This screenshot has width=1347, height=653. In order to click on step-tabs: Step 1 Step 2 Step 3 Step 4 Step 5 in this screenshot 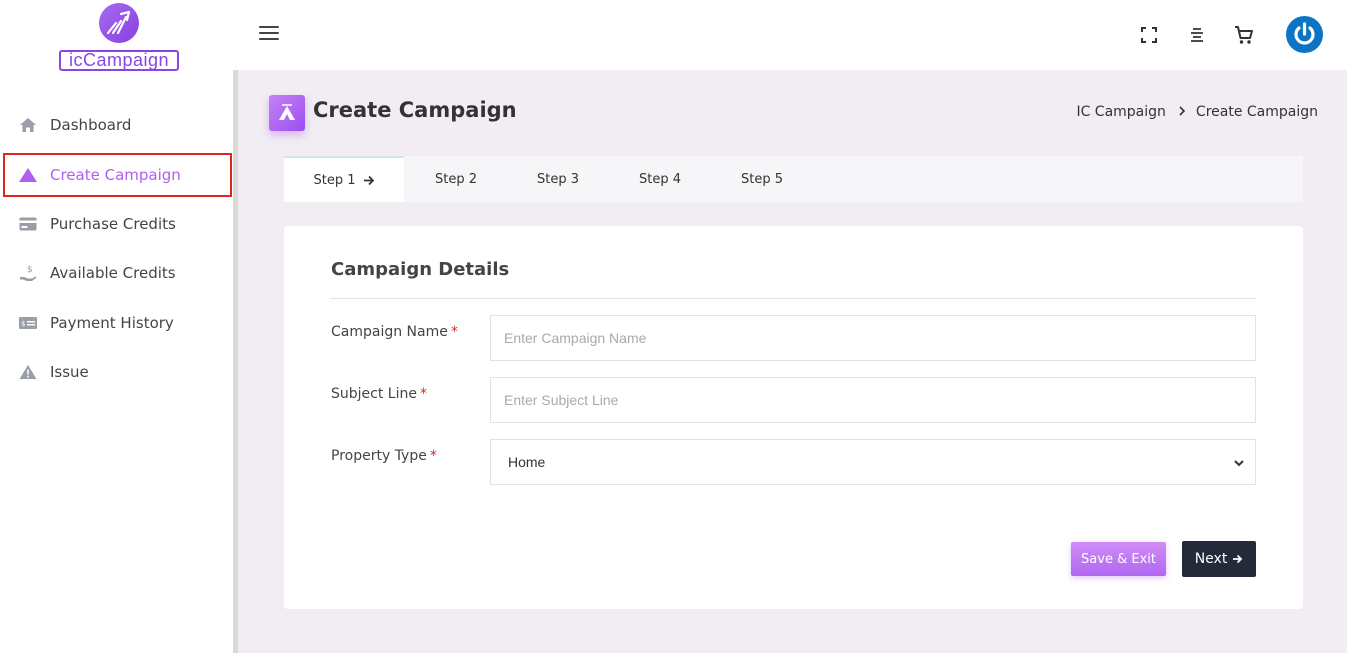, I will do `click(793, 179)`.